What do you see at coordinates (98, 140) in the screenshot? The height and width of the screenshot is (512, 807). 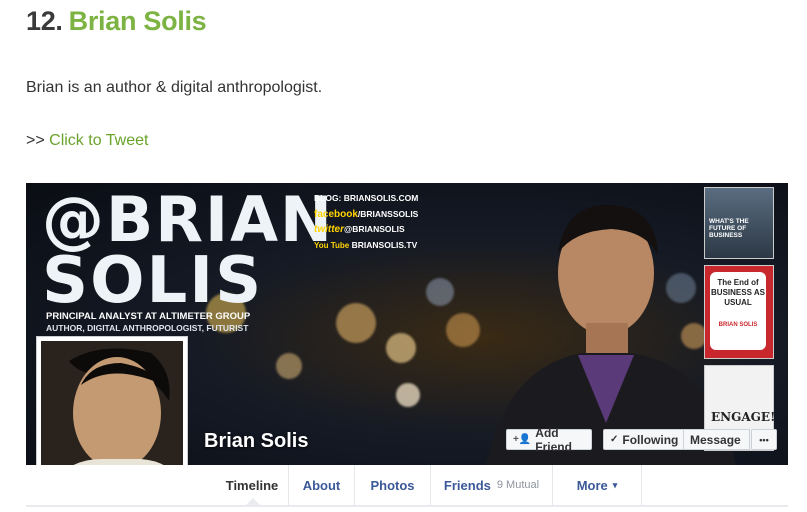 I see `click-to-tweet-link: Click to Tweet` at bounding box center [98, 140].